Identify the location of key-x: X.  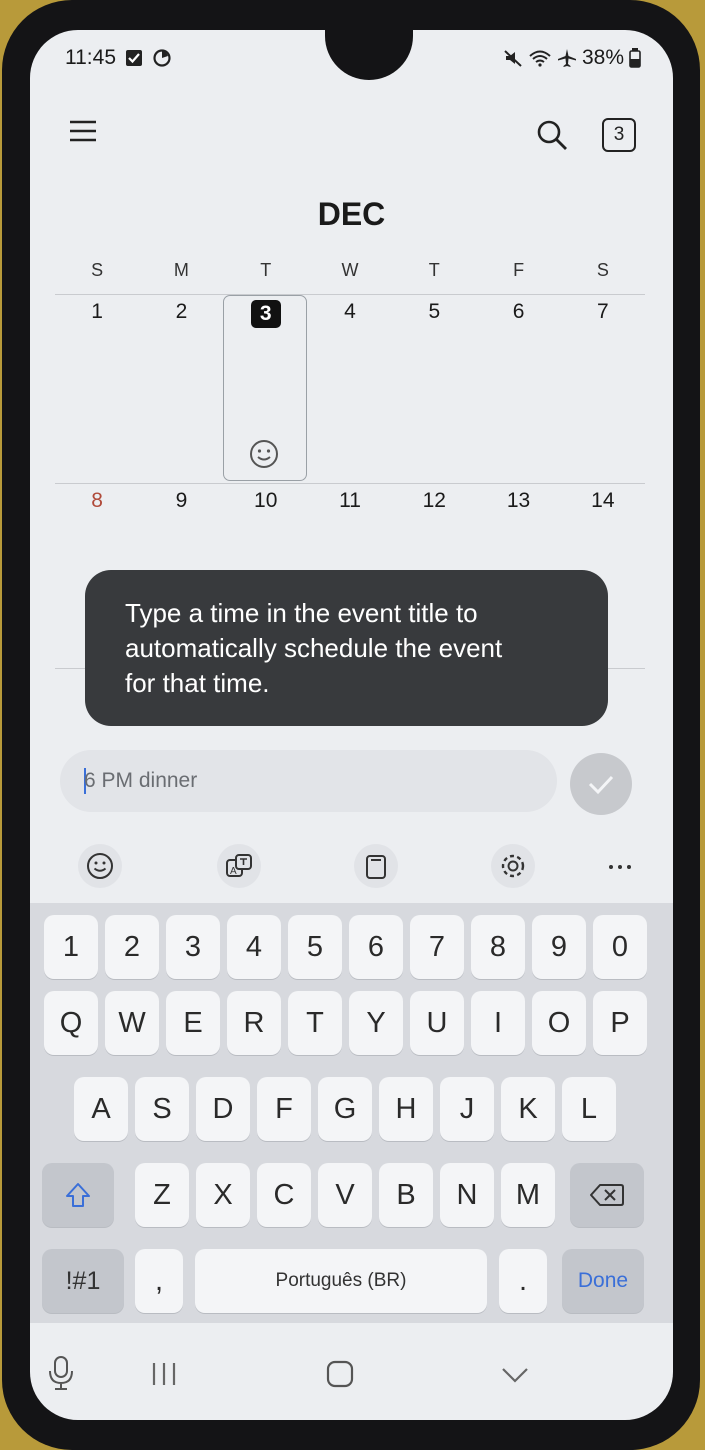
(223, 1195).